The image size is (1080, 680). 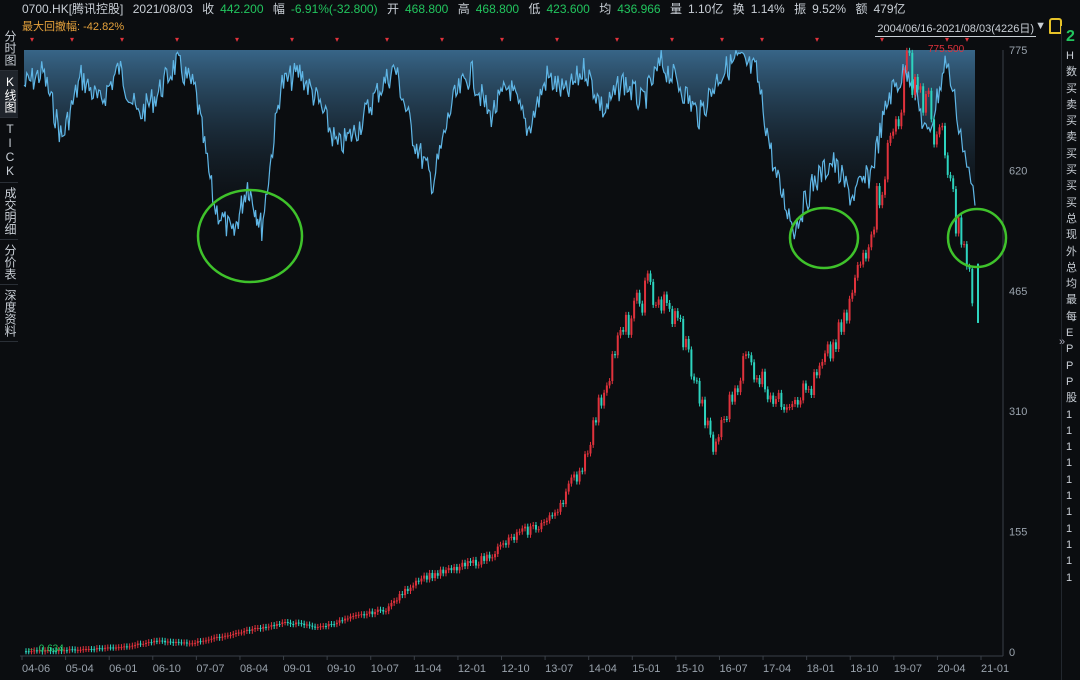 What do you see at coordinates (1018, 171) in the screenshot?
I see `y-tick-label: 620` at bounding box center [1018, 171].